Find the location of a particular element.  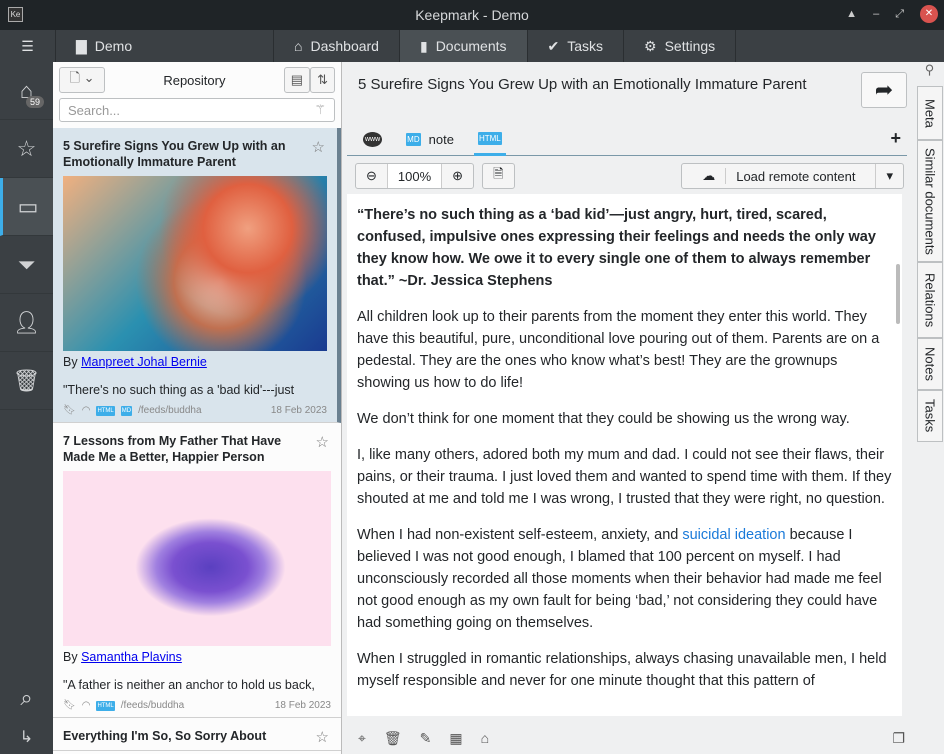

app-logo: Ke is located at coordinates (15, 14).